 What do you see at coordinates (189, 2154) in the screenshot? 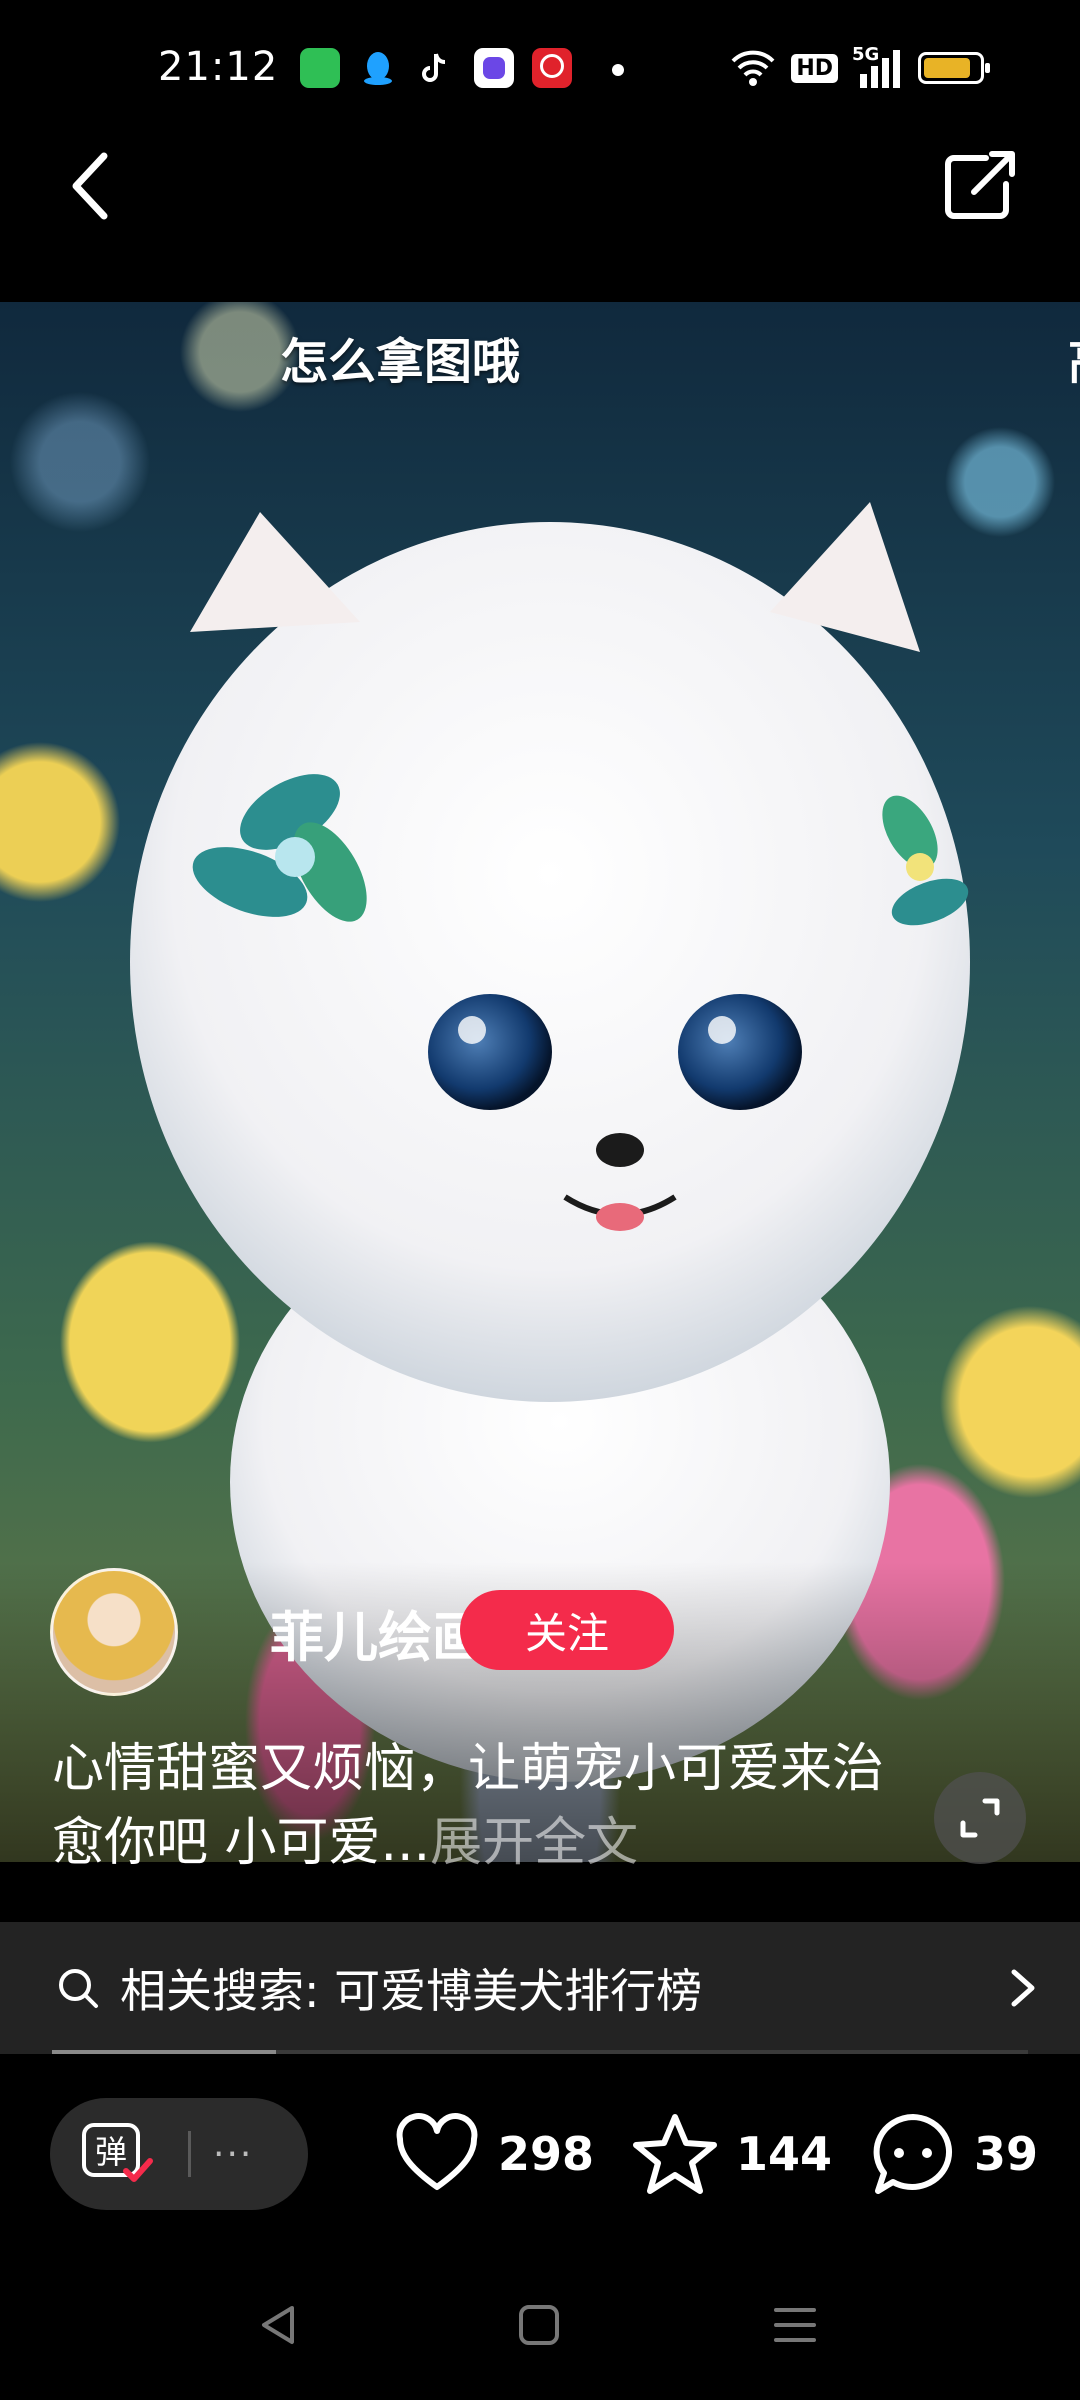
I see `pill-divider` at bounding box center [189, 2154].